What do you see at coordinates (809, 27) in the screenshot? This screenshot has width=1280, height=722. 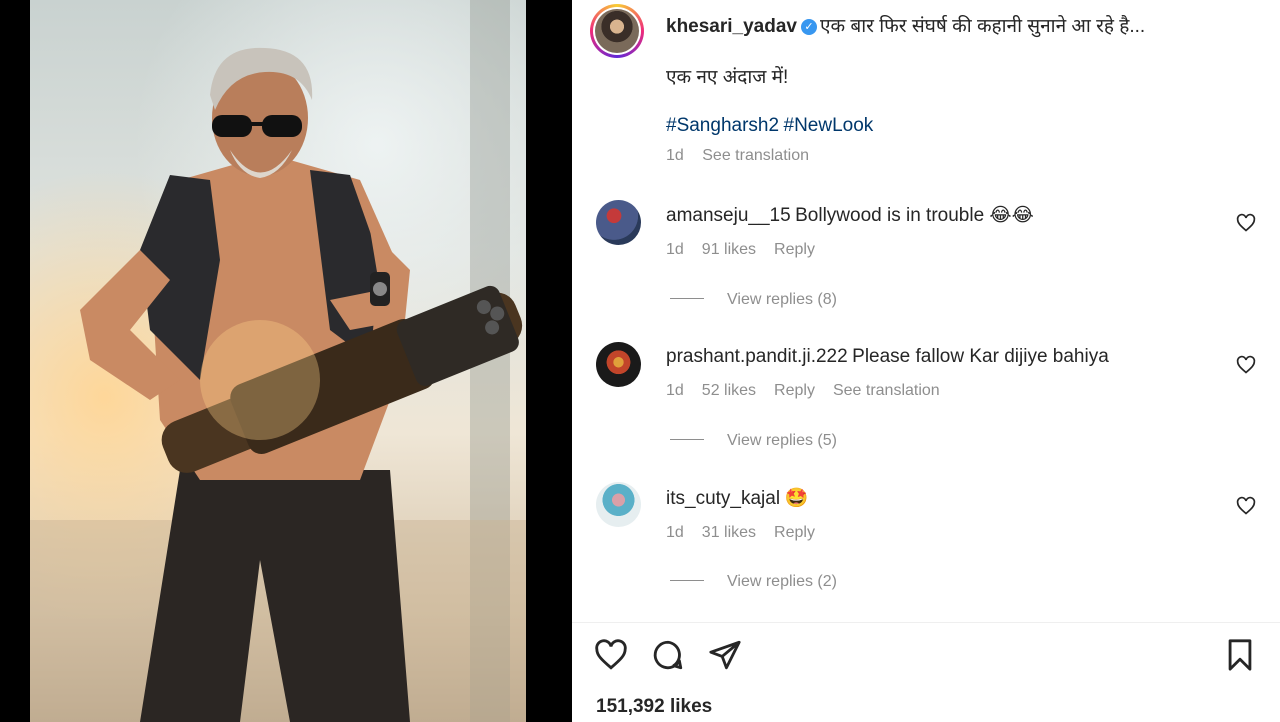 I see `verified-badge-icon: ✓` at bounding box center [809, 27].